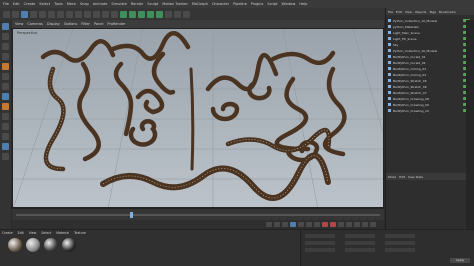  What do you see at coordinates (131, 215) in the screenshot?
I see `timeline-playhead` at bounding box center [131, 215].